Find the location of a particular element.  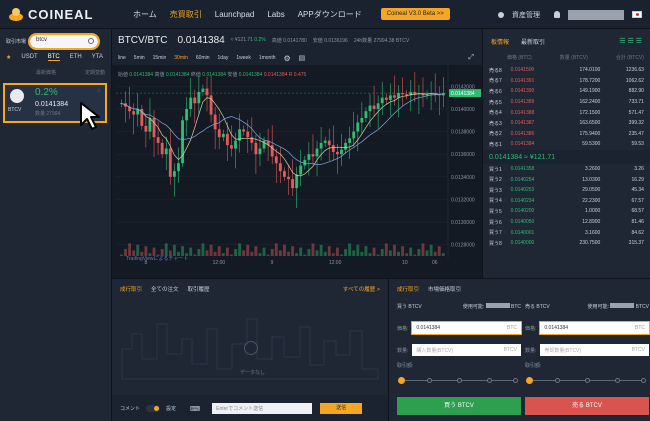

x-tick-label: 9 is located at coordinates (272, 263).